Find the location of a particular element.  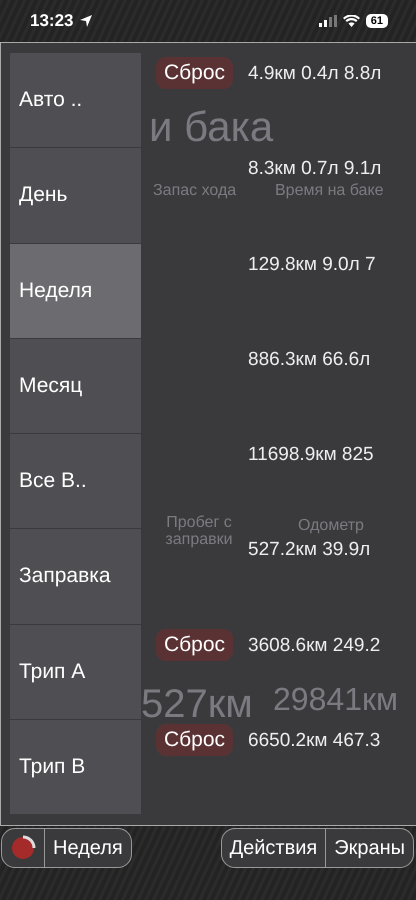

record-icon is located at coordinates (23, 848).